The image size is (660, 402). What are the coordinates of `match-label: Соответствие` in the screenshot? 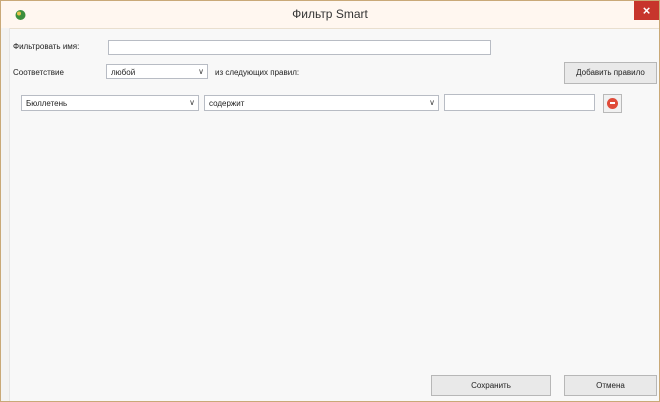 It's located at (38, 72).